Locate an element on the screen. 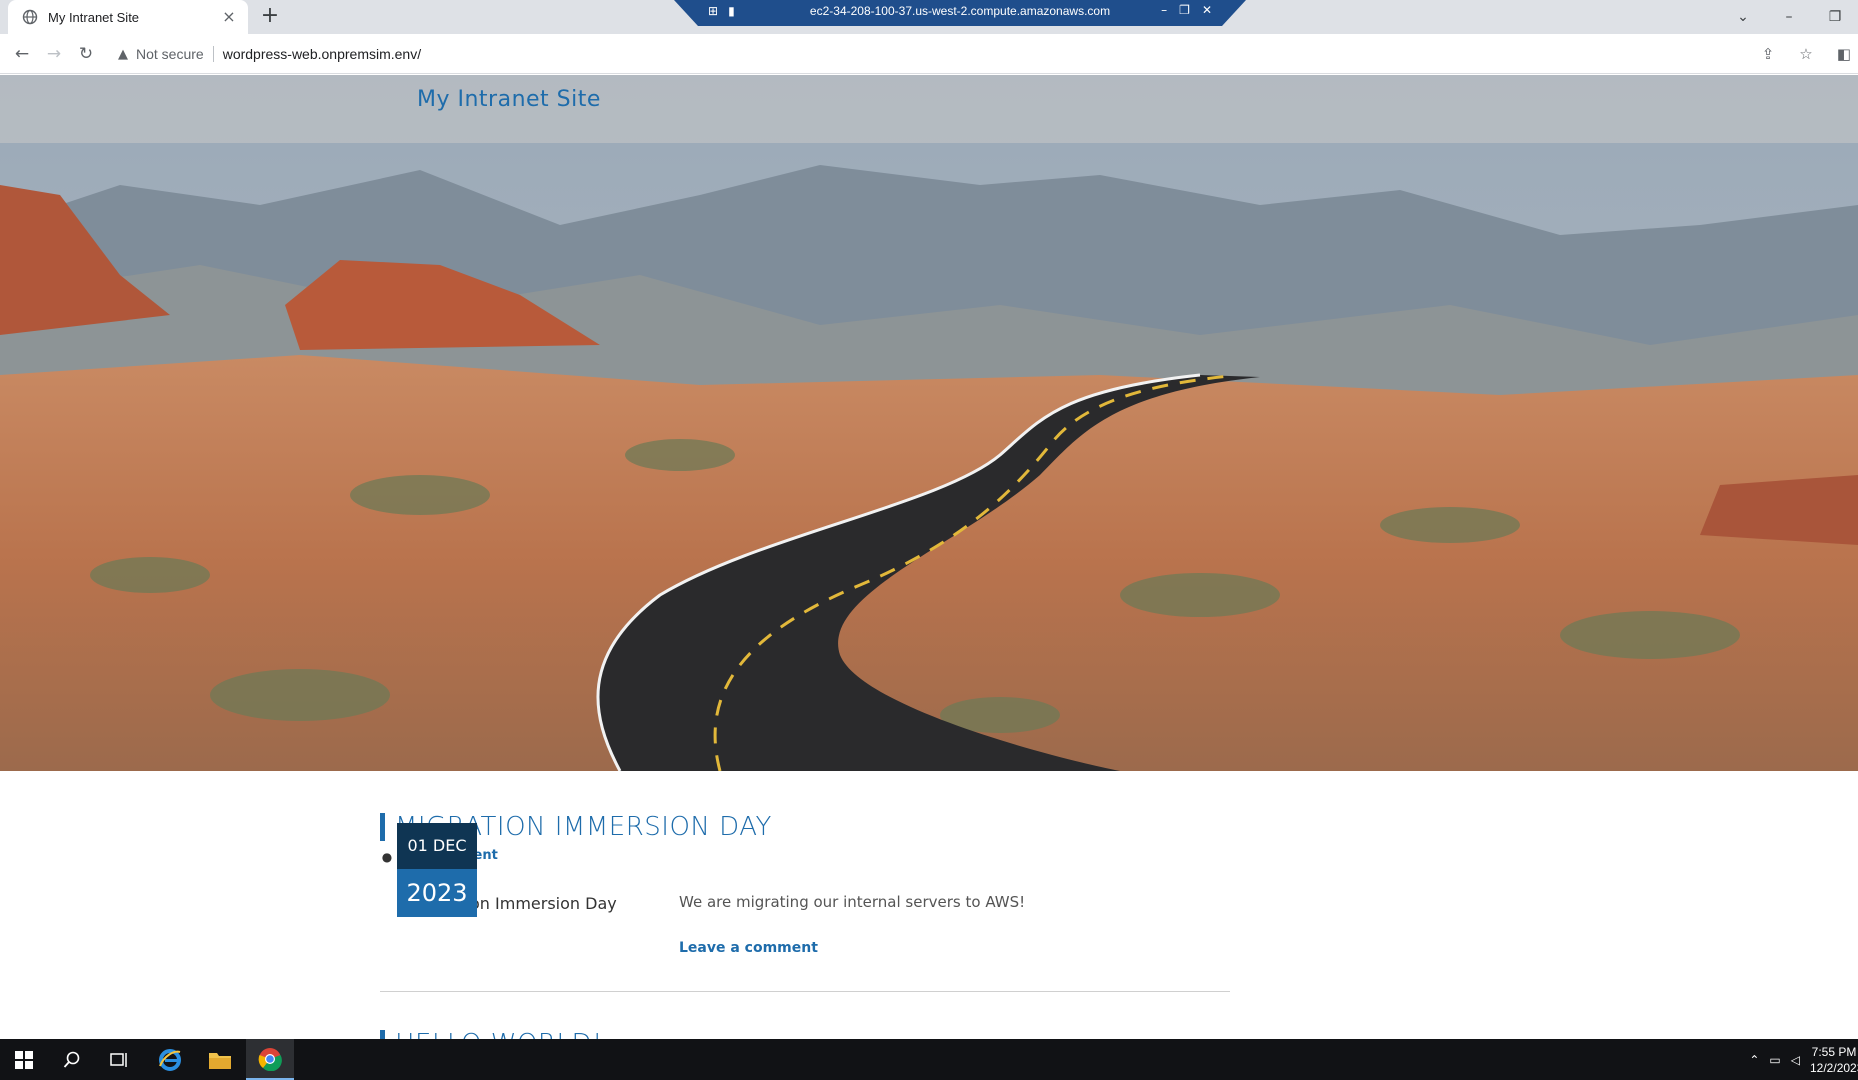 The width and height of the screenshot is (1858, 1080). share-icon: ⇪ is located at coordinates (1768, 54).